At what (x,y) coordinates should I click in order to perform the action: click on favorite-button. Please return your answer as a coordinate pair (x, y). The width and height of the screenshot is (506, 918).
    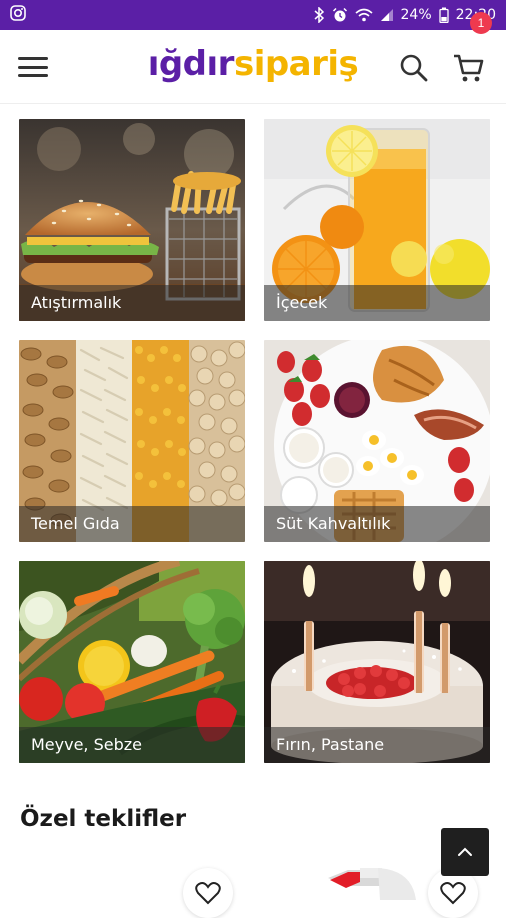
    Looking at the image, I should click on (208, 893).